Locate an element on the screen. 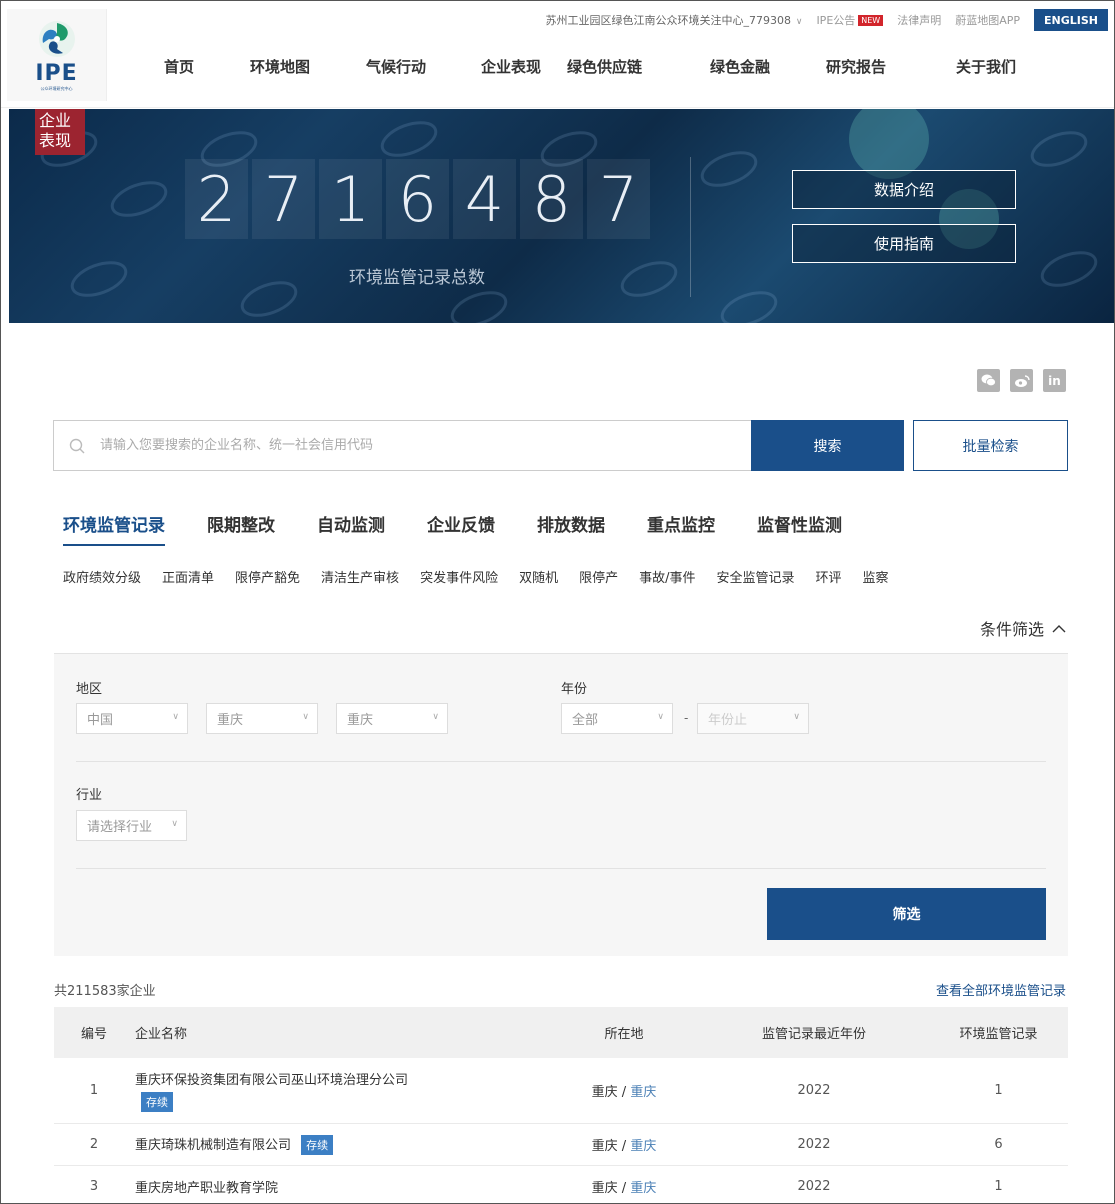 The width and height of the screenshot is (1115, 1204). row-records: 6 is located at coordinates (998, 1144).